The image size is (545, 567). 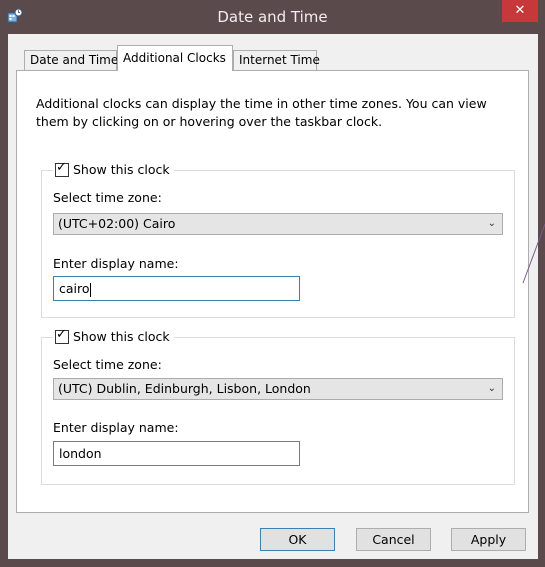 I want to click on clock-2-show-label: Show this clock, so click(x=121, y=336).